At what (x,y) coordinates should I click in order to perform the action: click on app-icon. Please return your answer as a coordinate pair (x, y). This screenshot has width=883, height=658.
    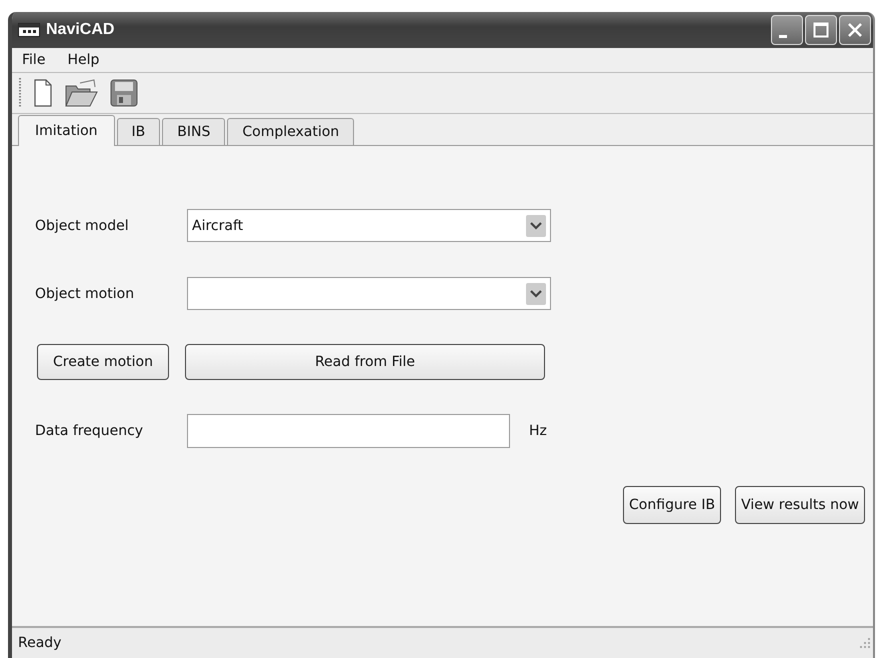
    Looking at the image, I should click on (29, 30).